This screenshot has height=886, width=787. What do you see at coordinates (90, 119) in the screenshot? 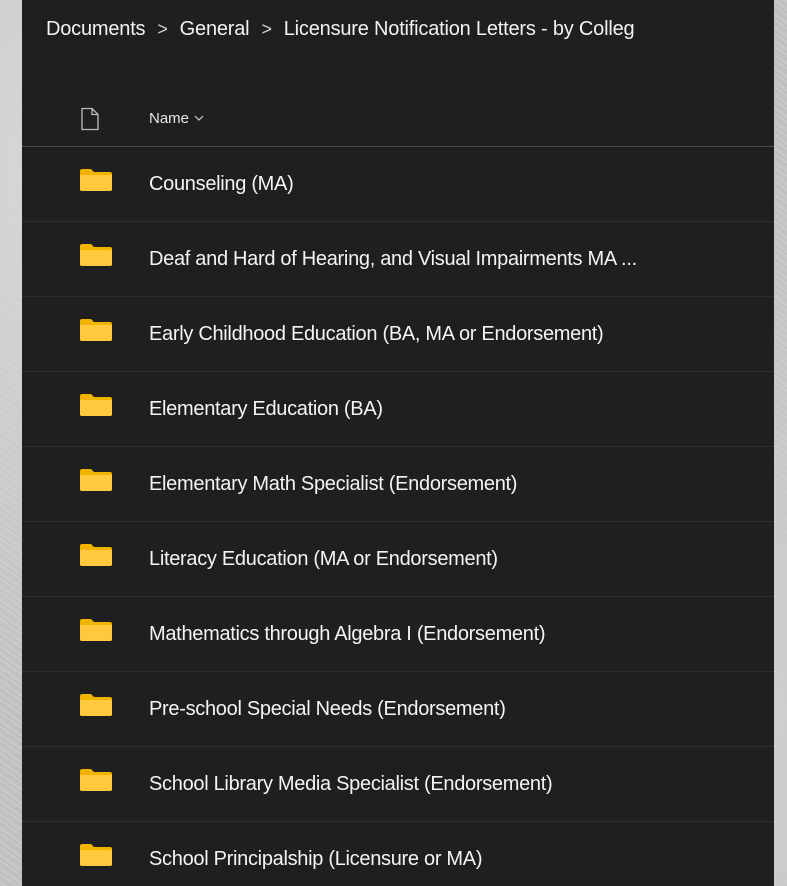
I see `document-icon` at bounding box center [90, 119].